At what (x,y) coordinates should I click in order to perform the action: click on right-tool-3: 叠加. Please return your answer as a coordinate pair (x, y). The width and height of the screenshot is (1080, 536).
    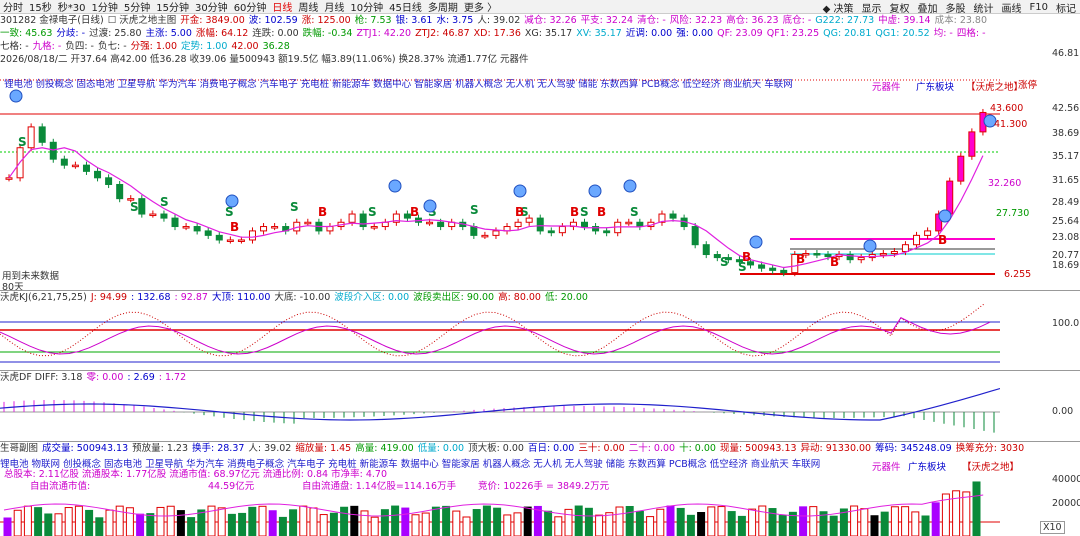
    Looking at the image, I should click on (928, 7).